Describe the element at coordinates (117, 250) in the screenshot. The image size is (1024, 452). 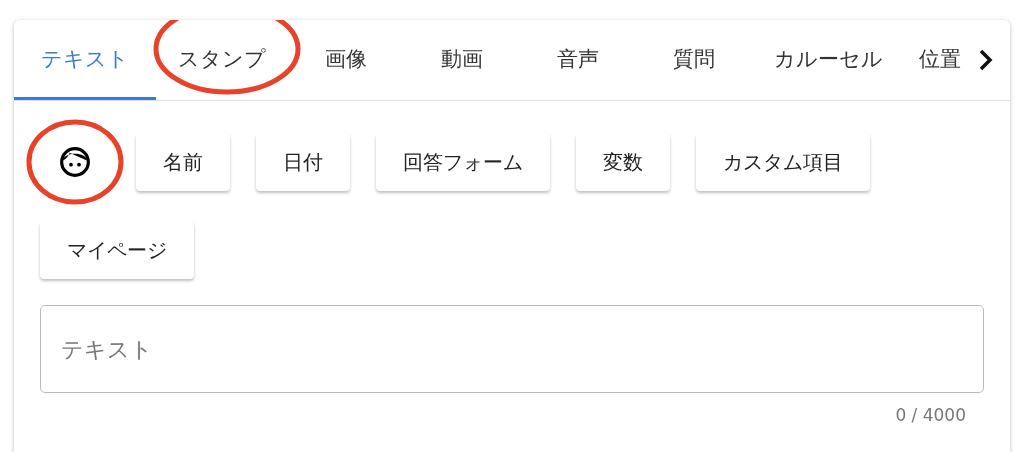
I see `insert-button: マイページ` at that location.